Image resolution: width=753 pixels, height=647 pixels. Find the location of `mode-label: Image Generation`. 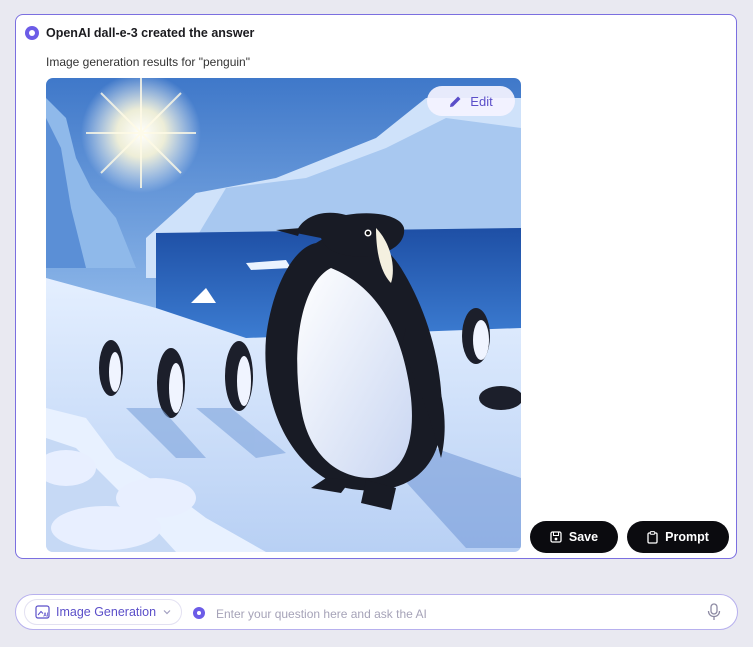

mode-label: Image Generation is located at coordinates (106, 612).